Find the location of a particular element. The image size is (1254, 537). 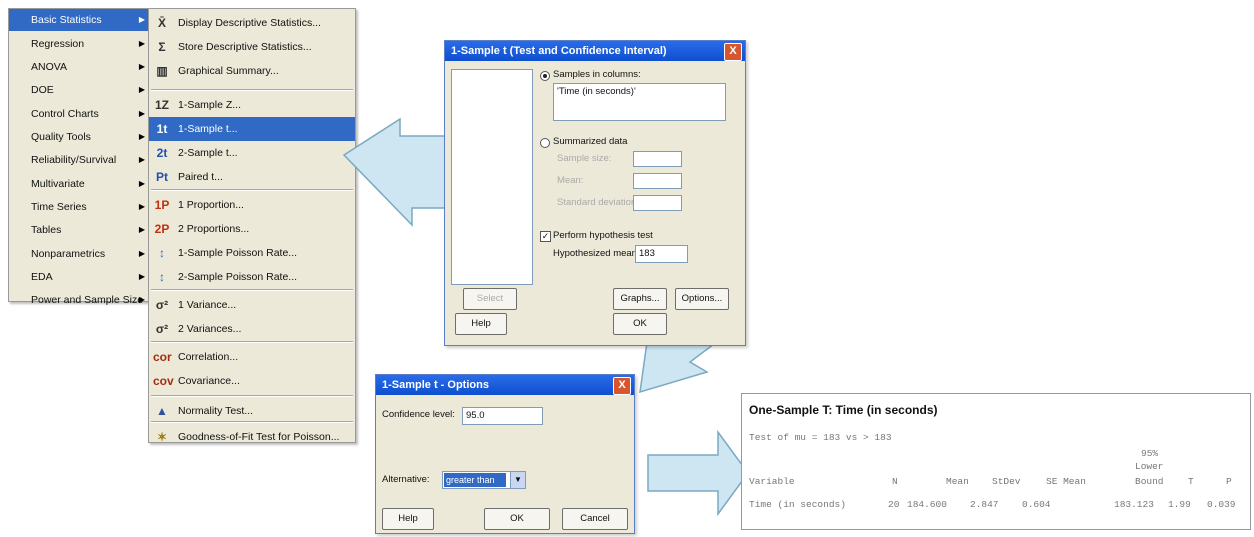

options-ok-button: OK is located at coordinates (517, 519).